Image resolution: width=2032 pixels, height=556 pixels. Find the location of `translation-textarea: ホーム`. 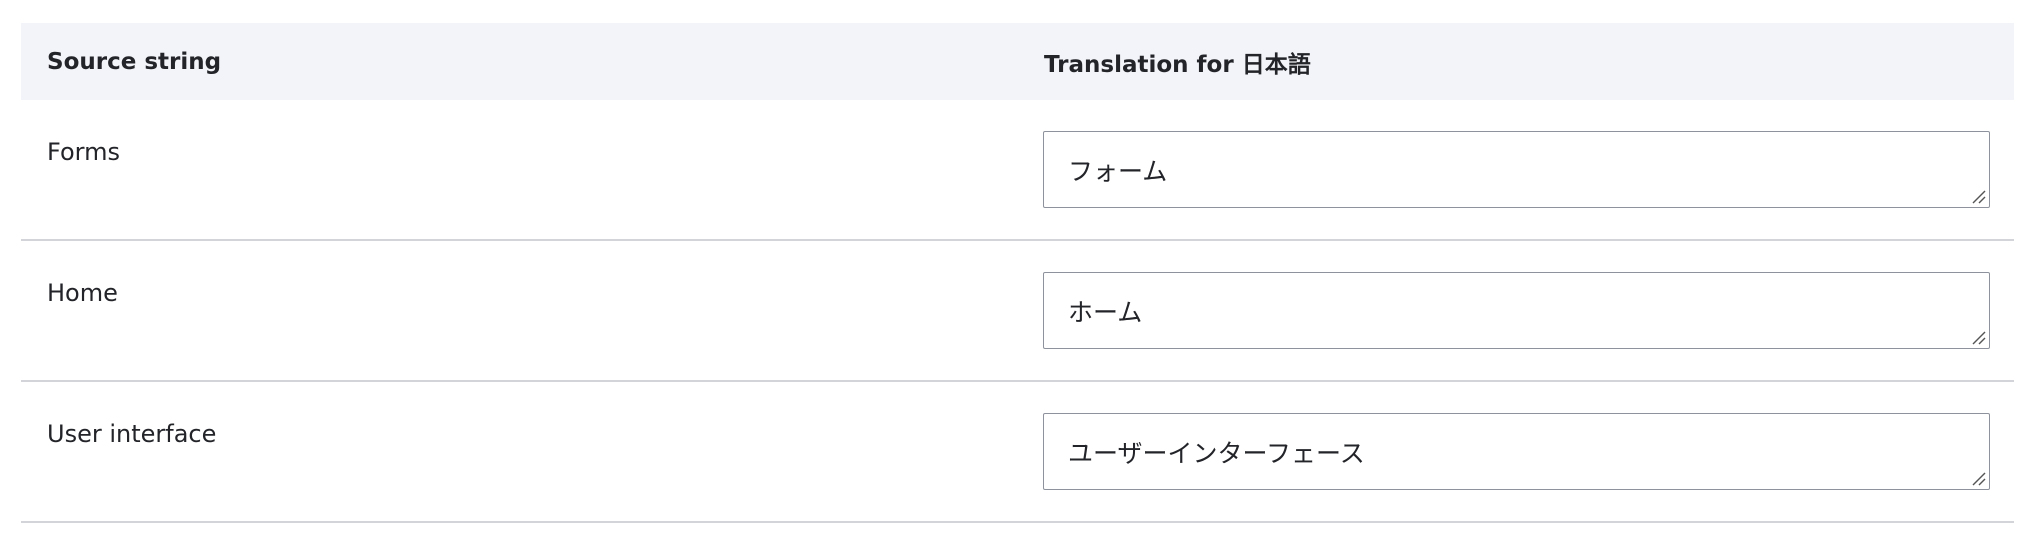

translation-textarea: ホーム is located at coordinates (1516, 310).